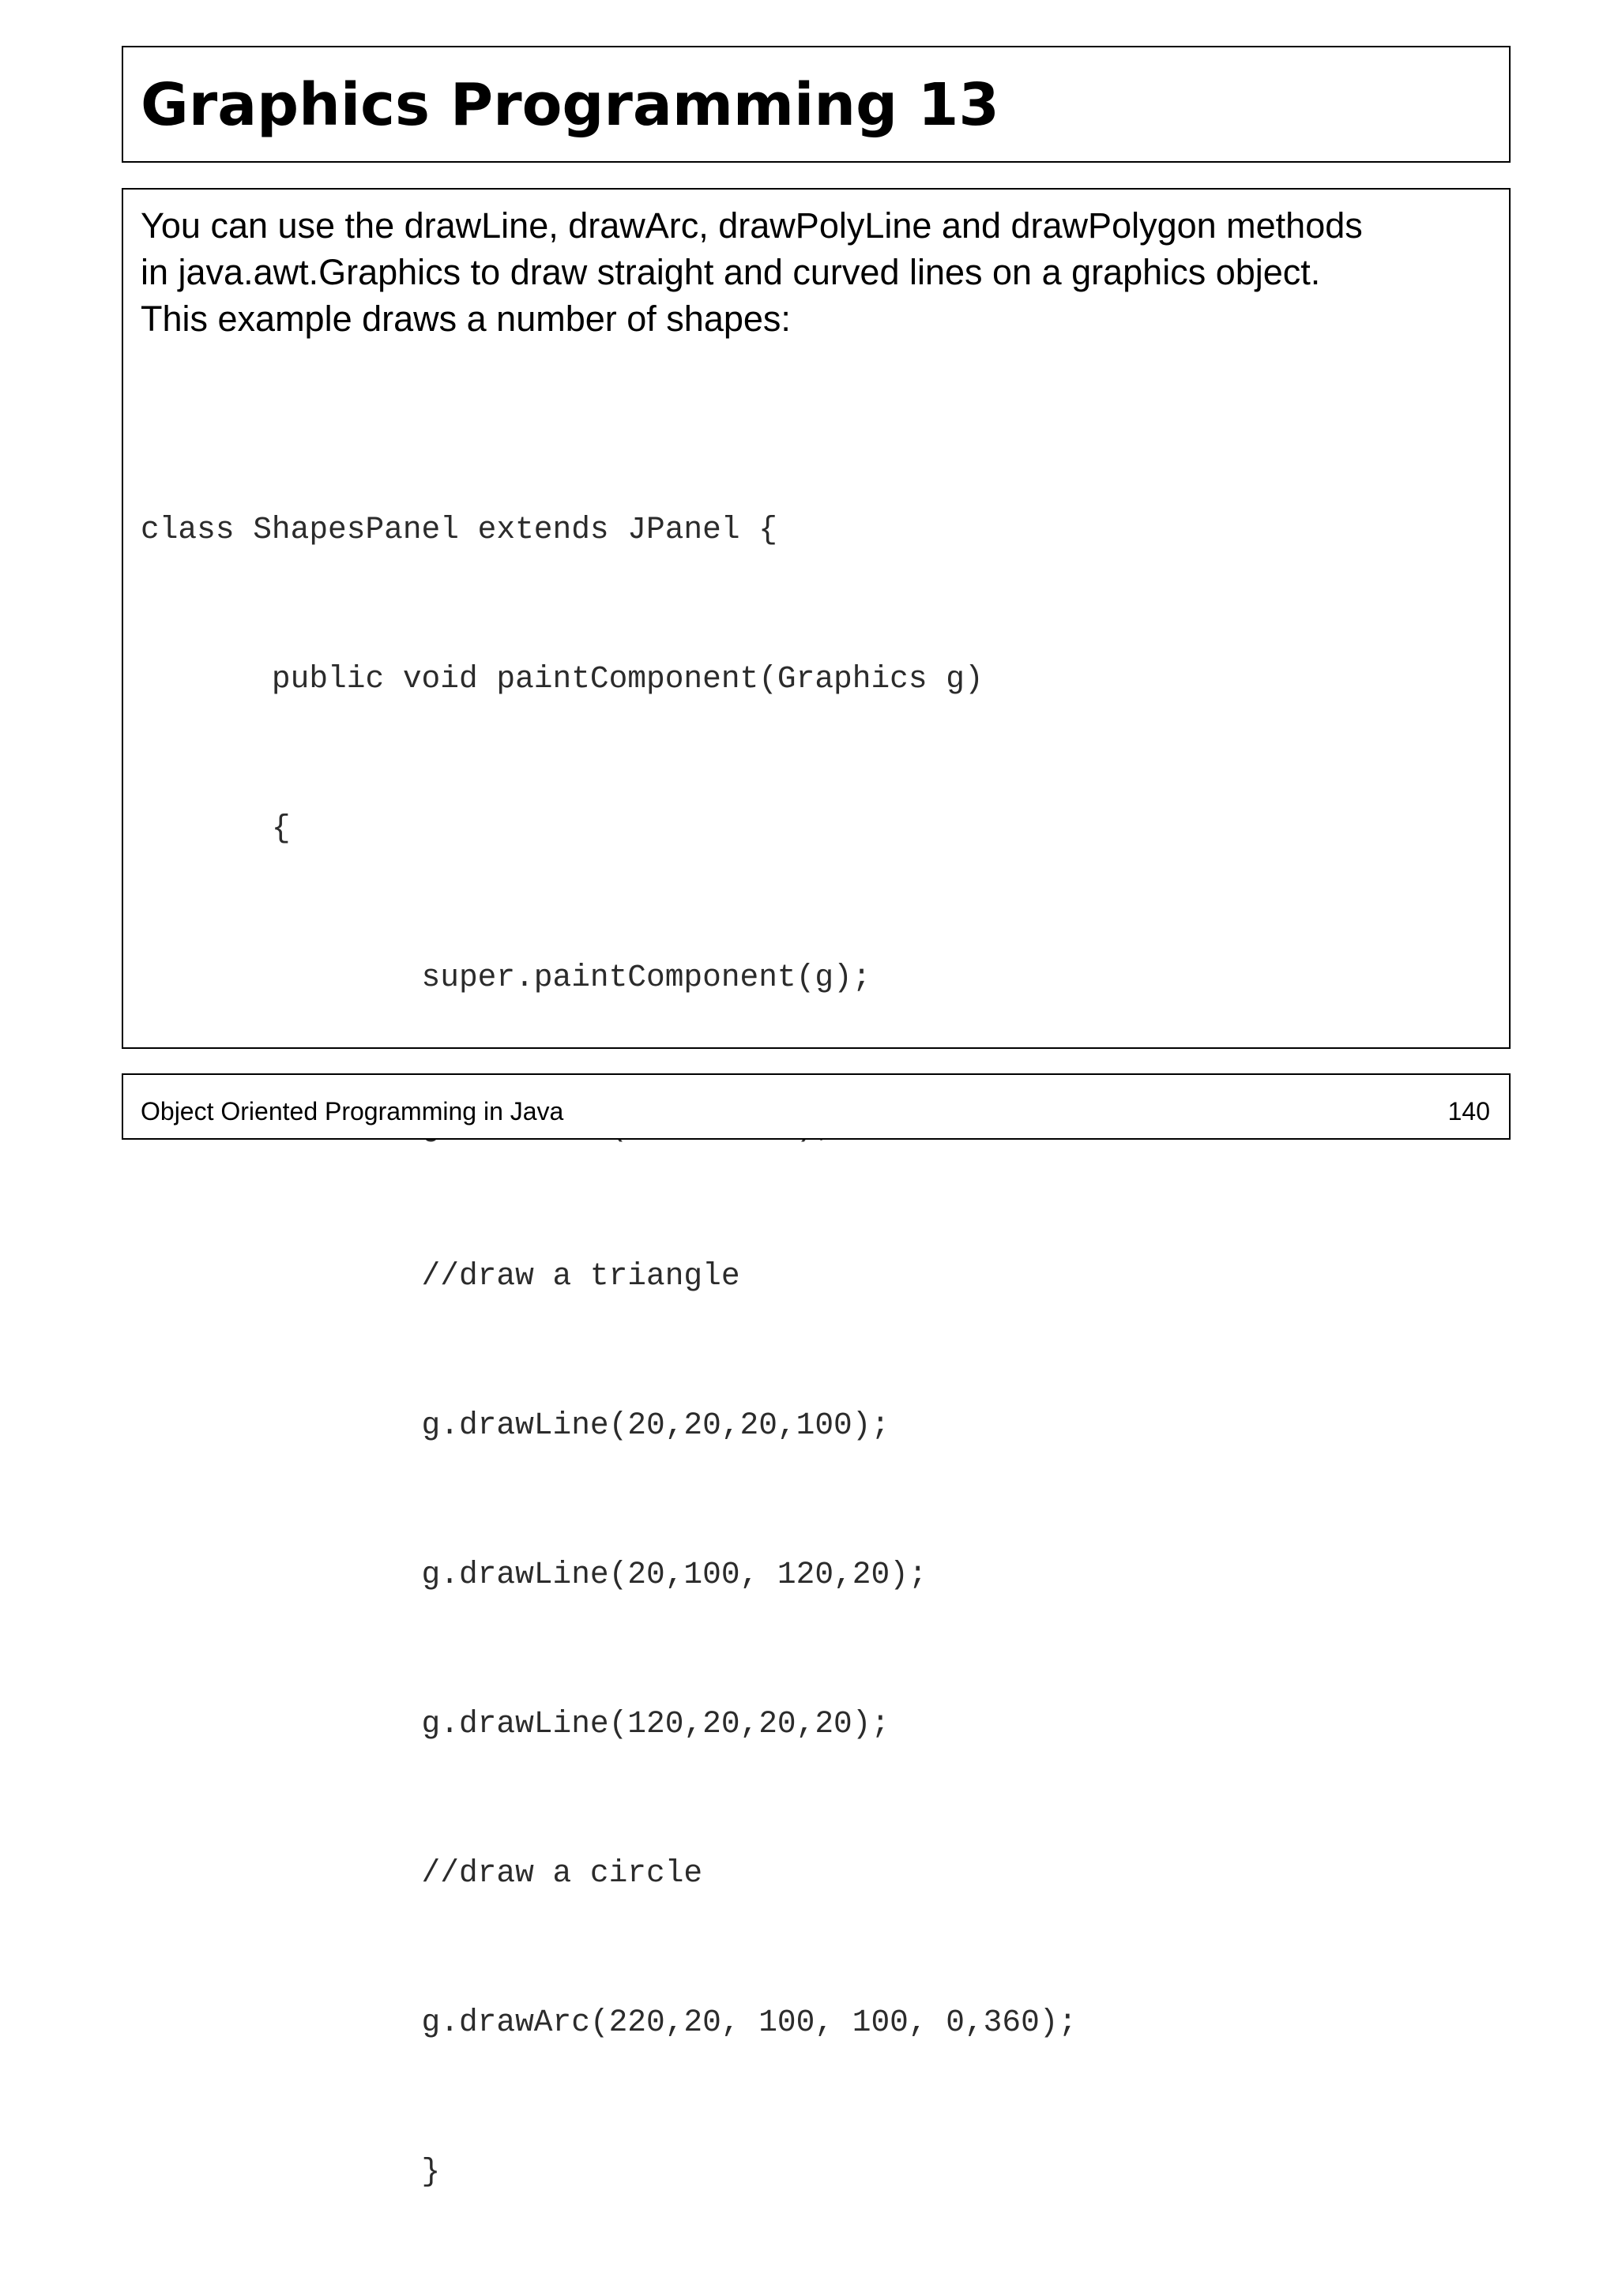 Image resolution: width=1618 pixels, height=2296 pixels. What do you see at coordinates (440, 1276) in the screenshot?
I see `code-line: //draw a triangle` at bounding box center [440, 1276].